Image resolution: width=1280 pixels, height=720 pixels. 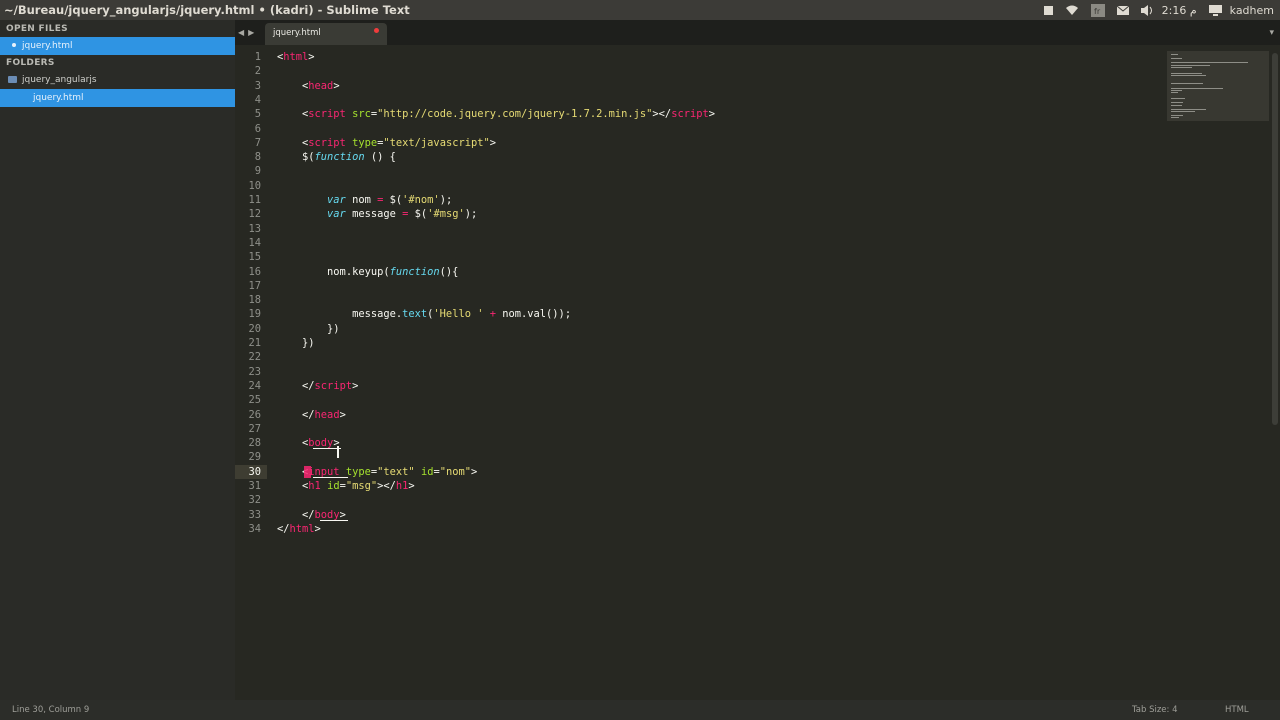 I want to click on folder-item-jquery-angularjs: jquery_angularjs, so click(x=117, y=80).